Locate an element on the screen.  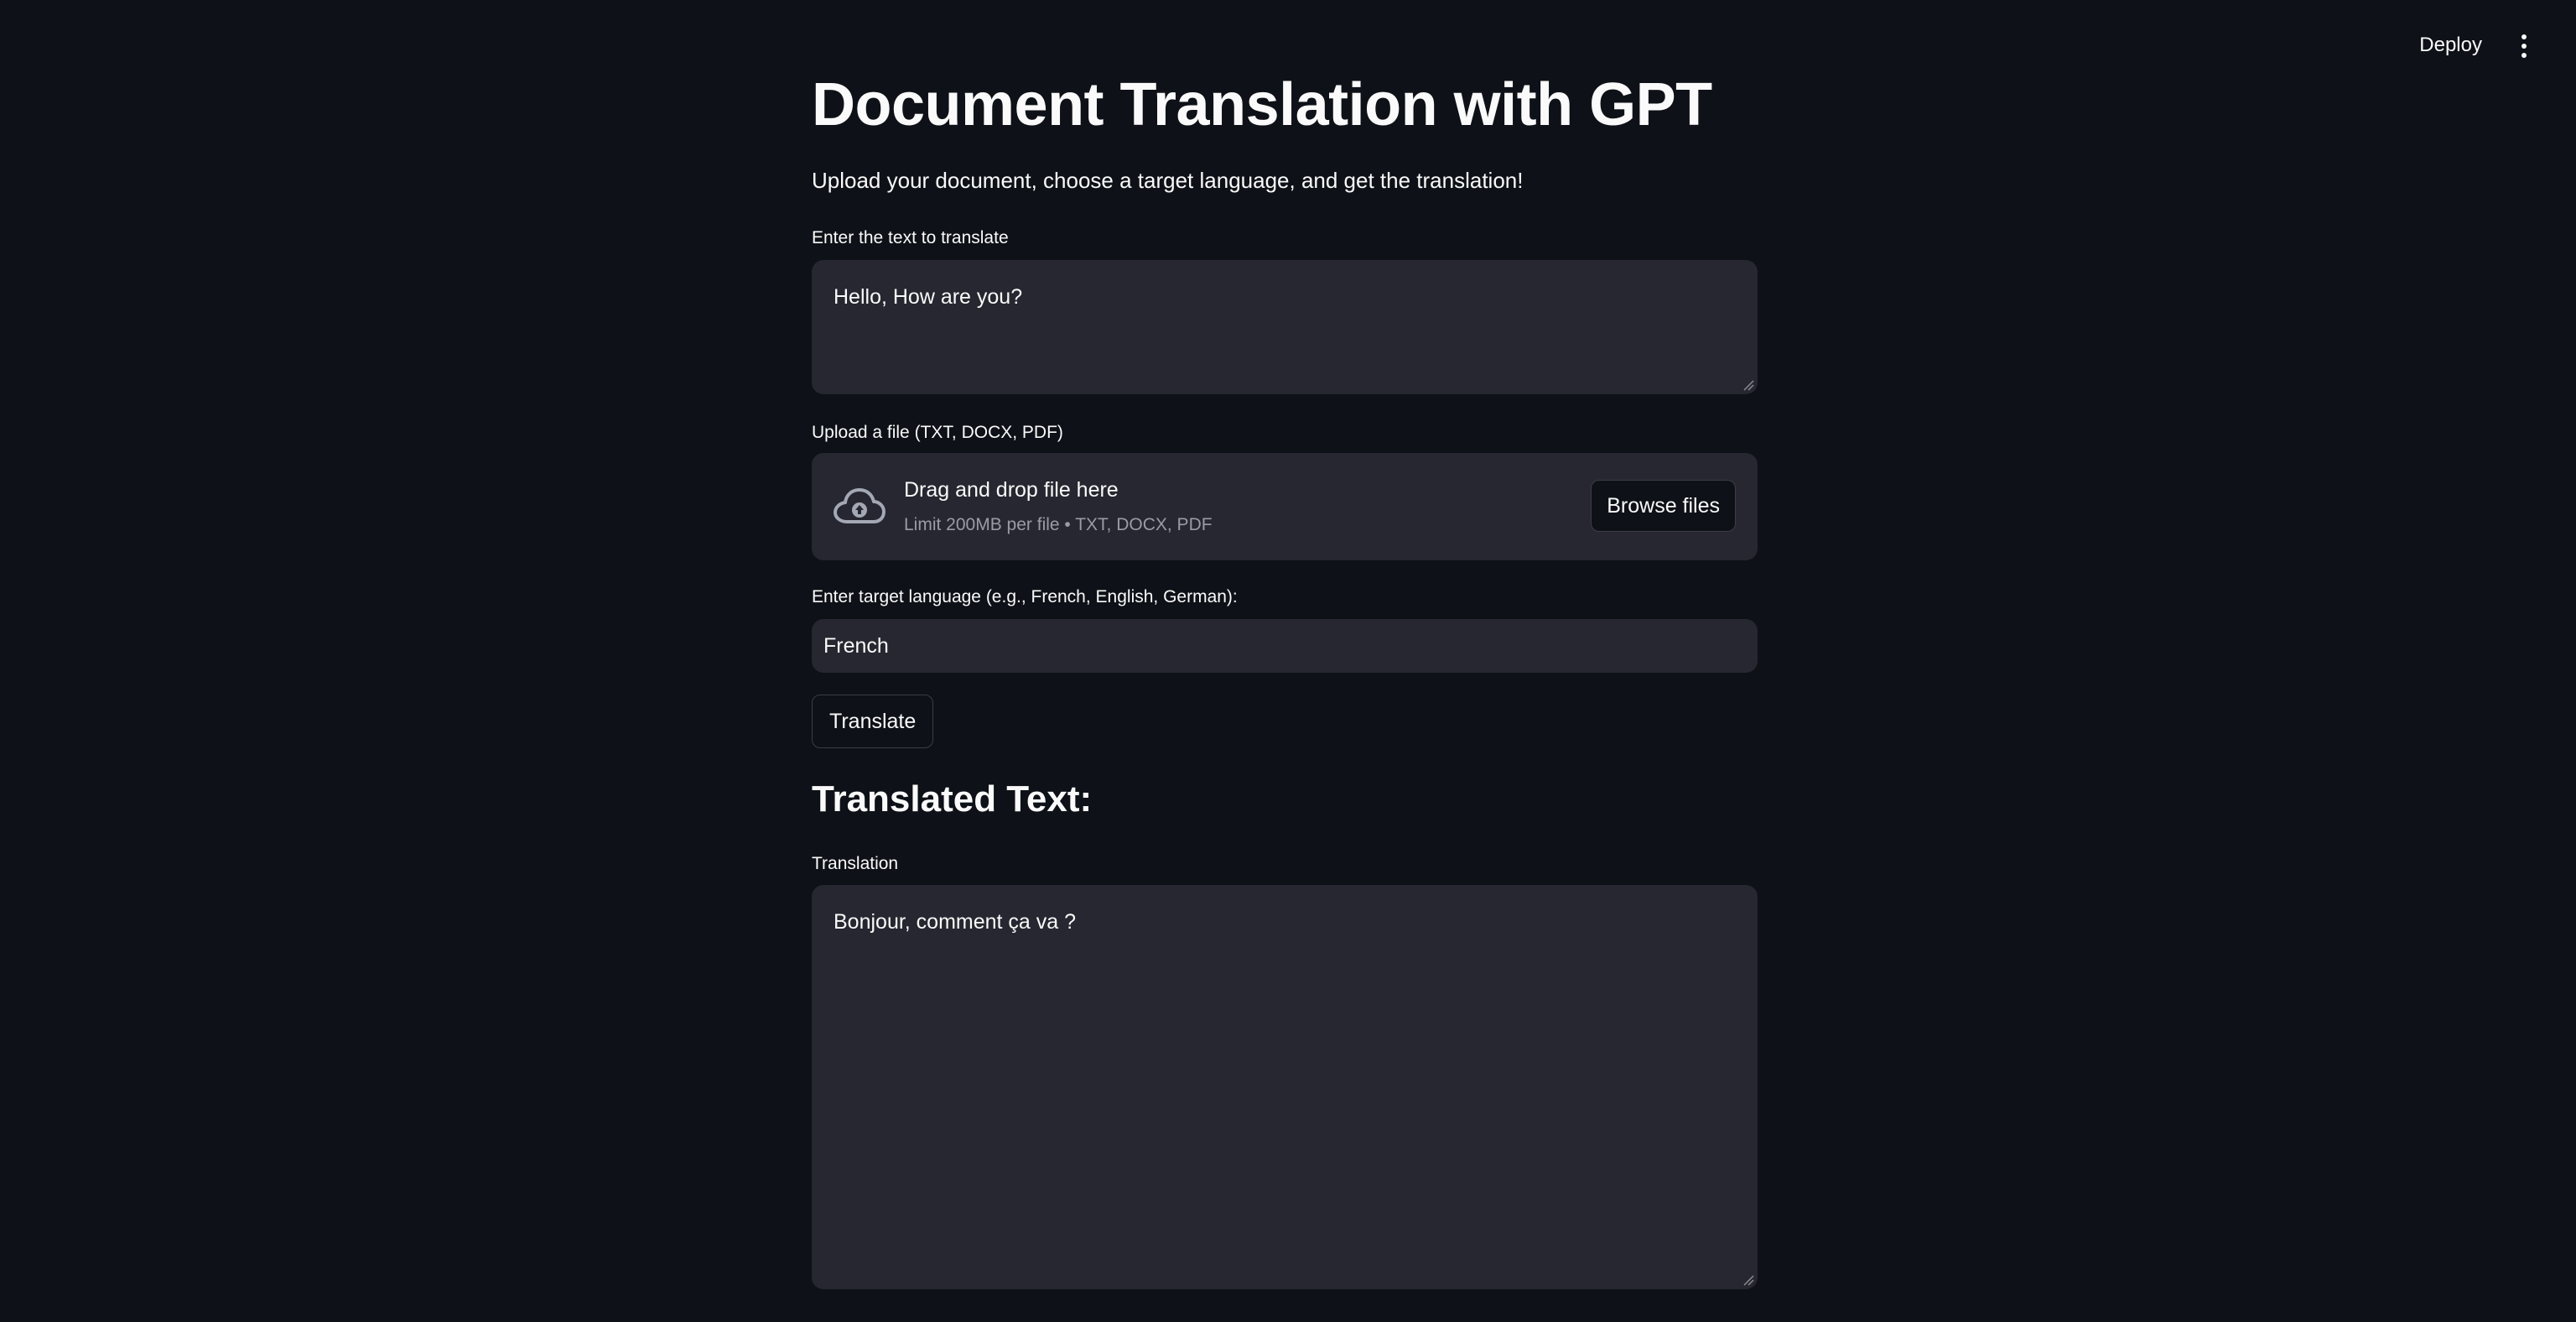
drop-instruction: Drag and drop file here is located at coordinates (1011, 490).